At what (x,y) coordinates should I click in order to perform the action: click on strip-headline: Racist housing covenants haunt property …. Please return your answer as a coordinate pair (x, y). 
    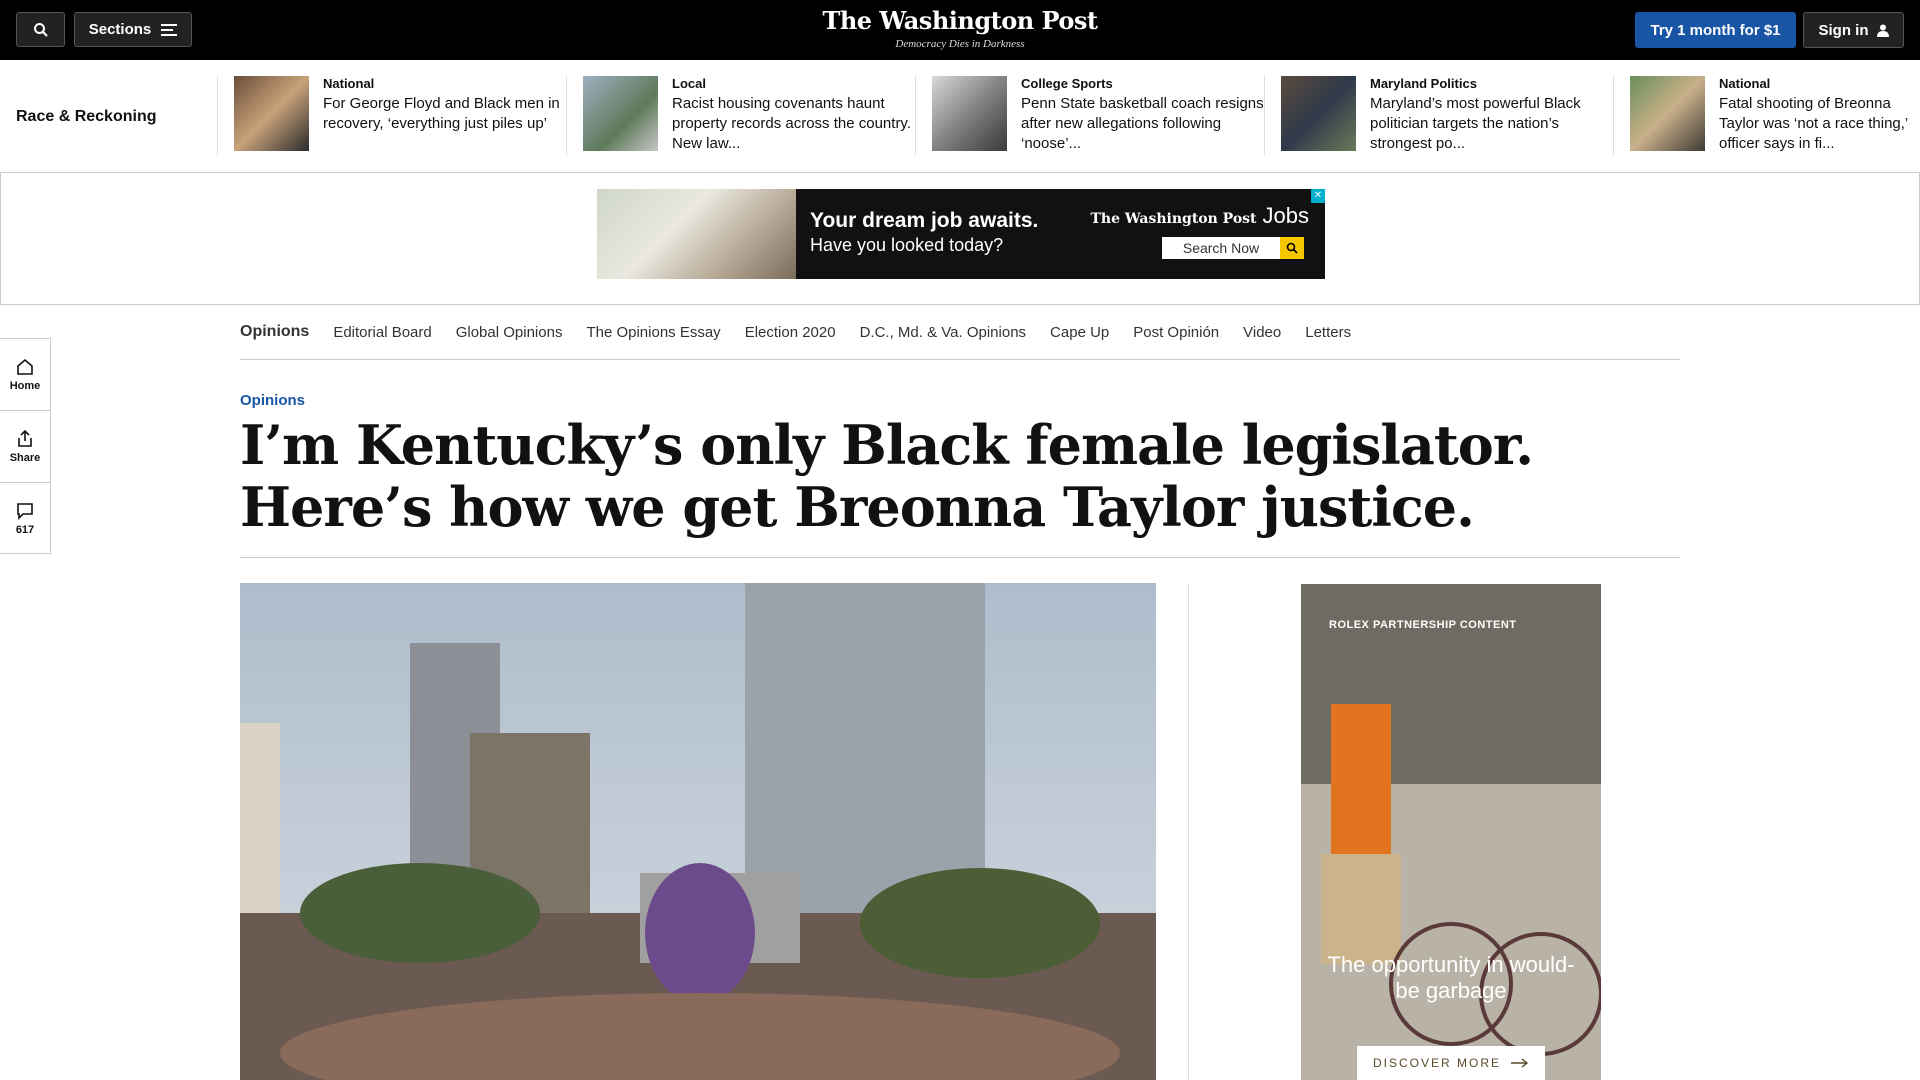
    Looking at the image, I should click on (793, 124).